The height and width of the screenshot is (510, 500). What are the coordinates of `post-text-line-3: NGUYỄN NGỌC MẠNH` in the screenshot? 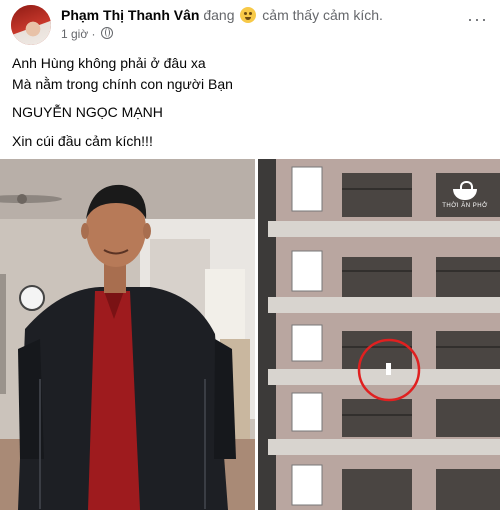 It's located at (87, 112).